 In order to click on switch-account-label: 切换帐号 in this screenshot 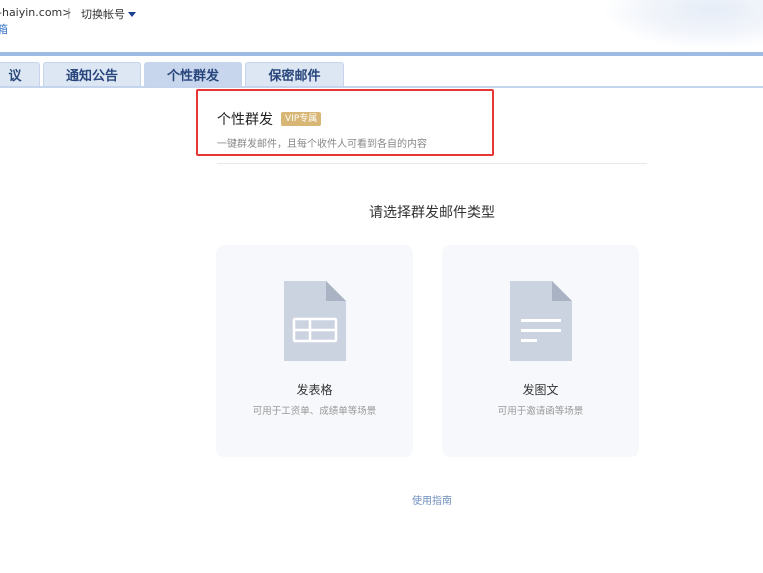, I will do `click(103, 14)`.